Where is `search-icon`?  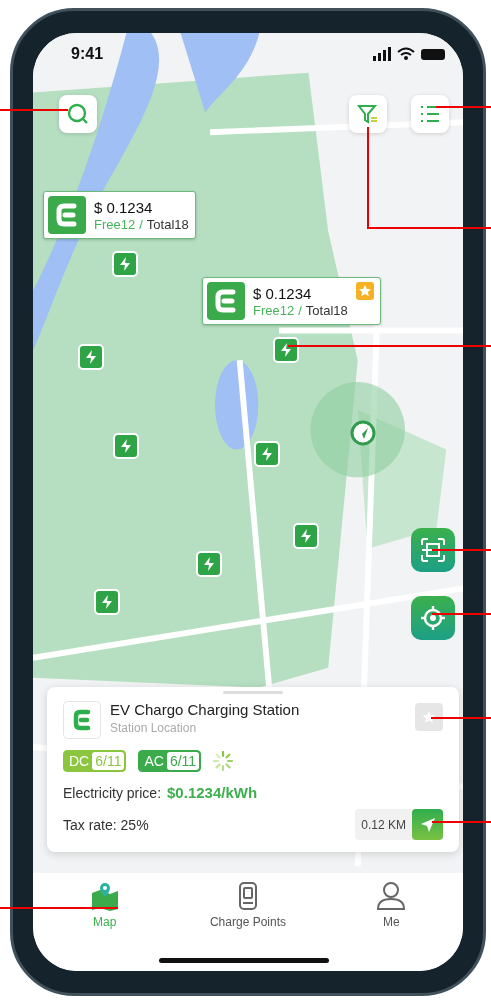
search-icon is located at coordinates (78, 114).